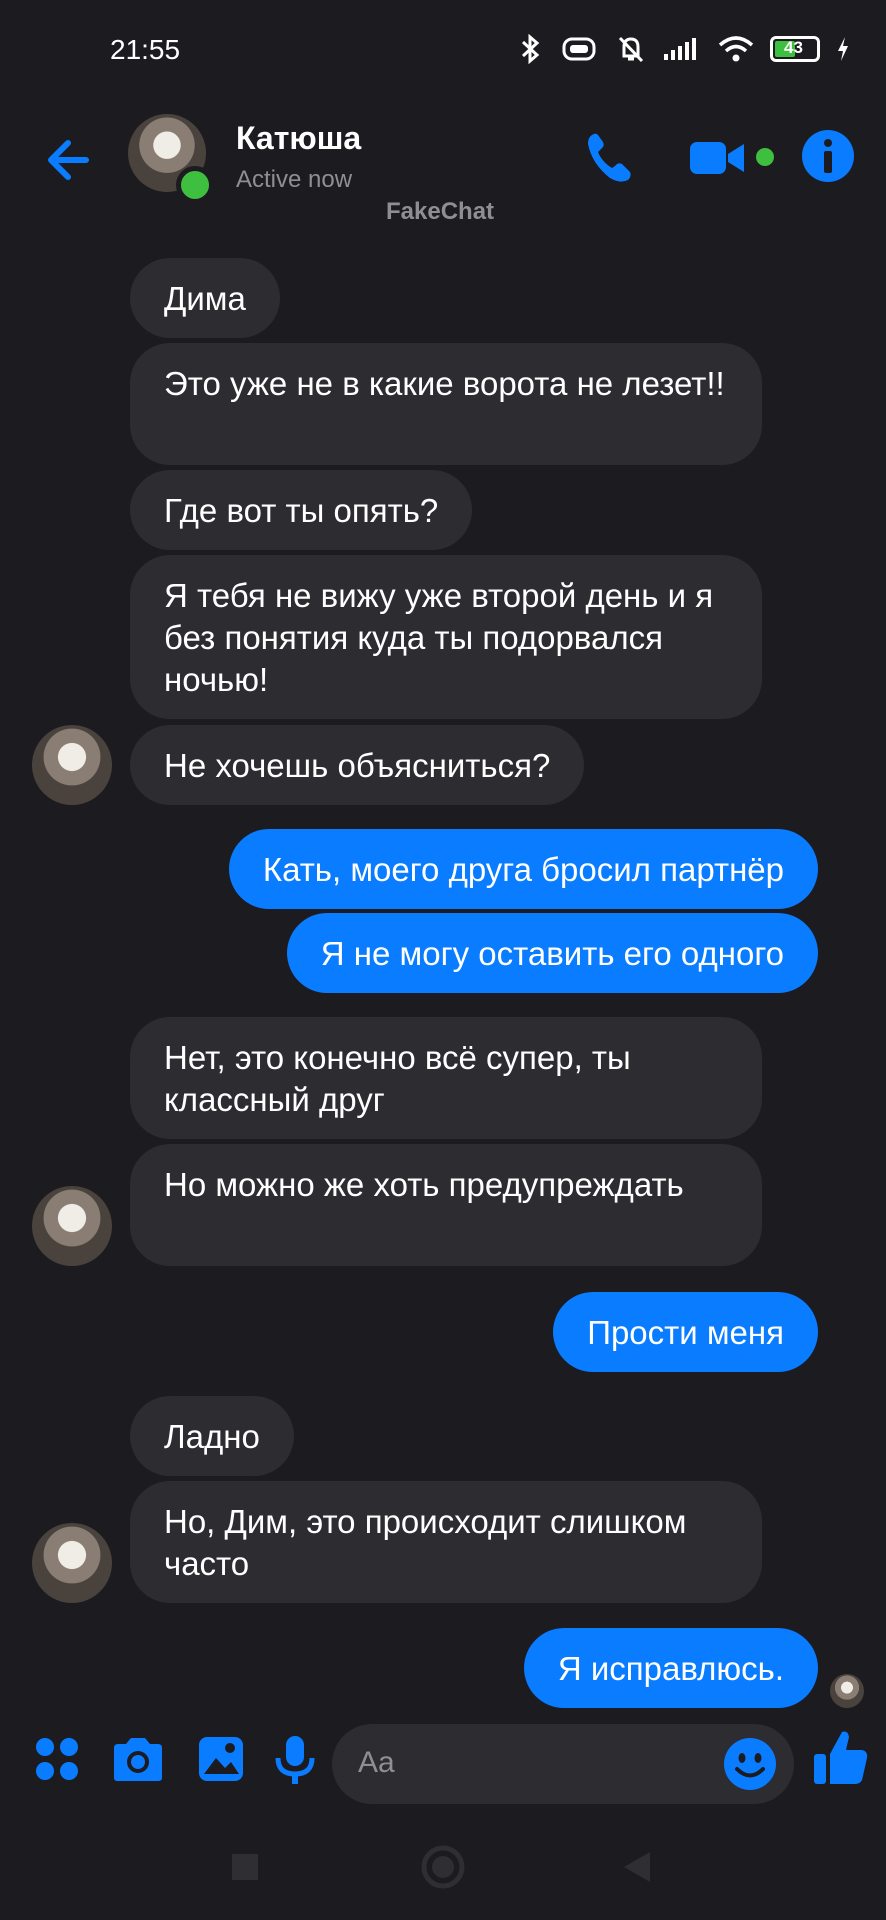 The width and height of the screenshot is (886, 1920). Describe the element at coordinates (446, 404) in the screenshot. I see `message-bubble: Это уже не в какие ворота не лезет!!` at that location.